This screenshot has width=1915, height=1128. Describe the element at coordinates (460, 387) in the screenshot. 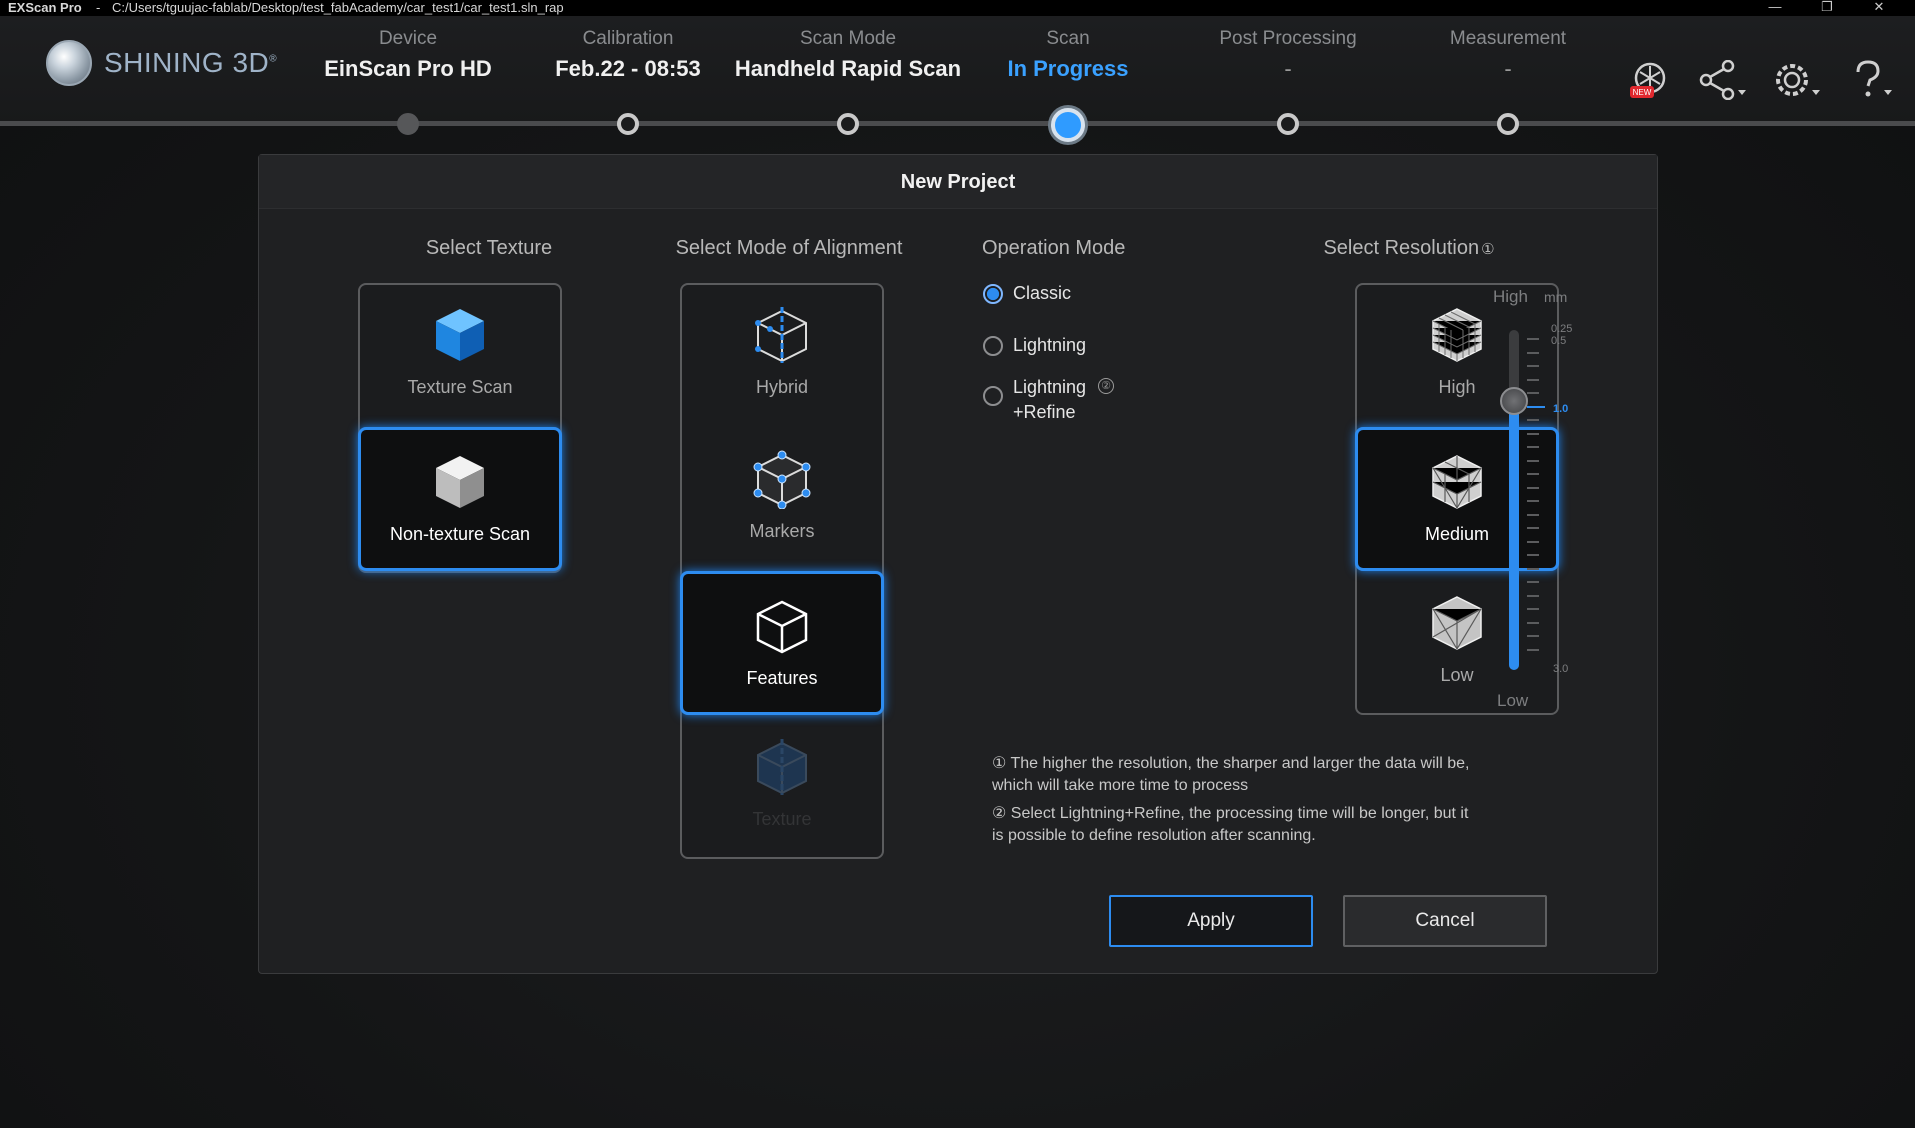

I see `option-label: Texture Scan` at that location.